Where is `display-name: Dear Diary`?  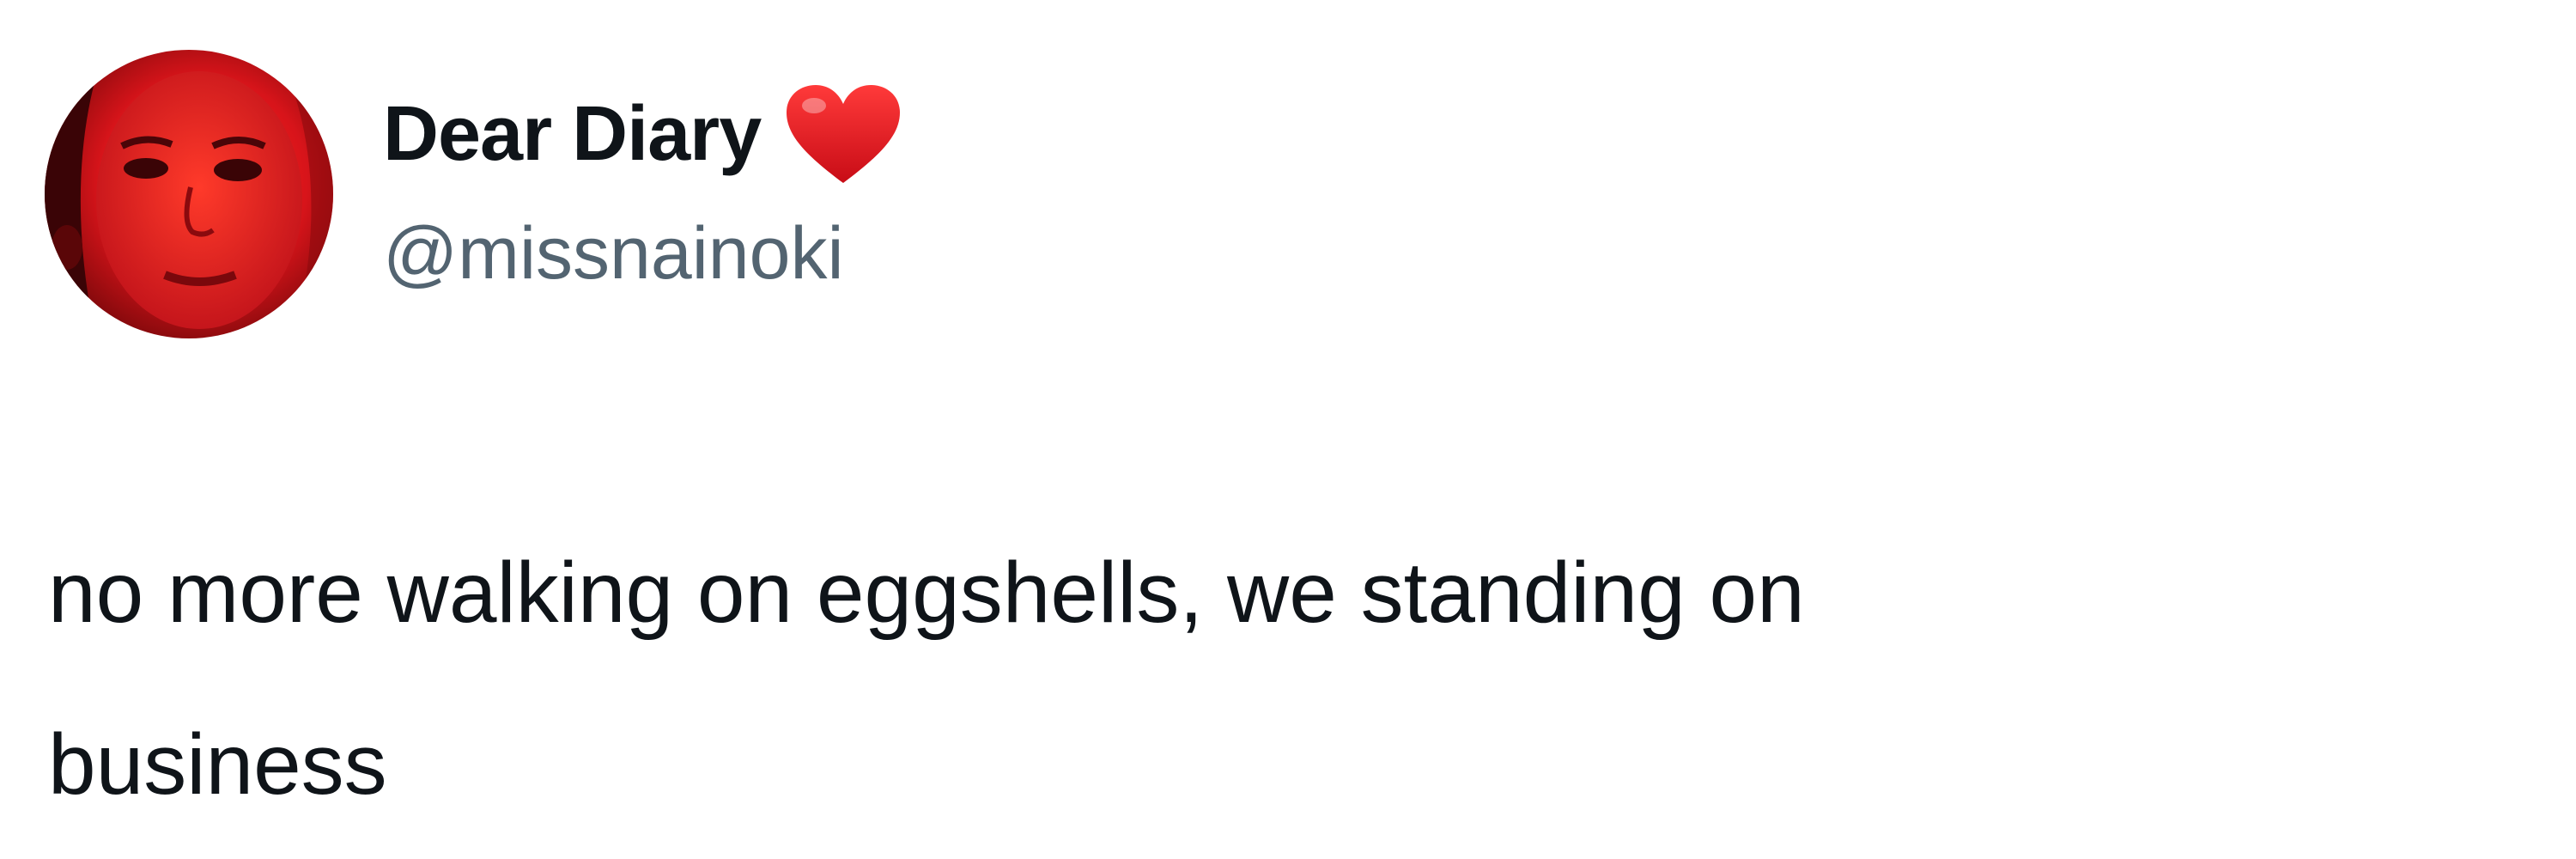 display-name: Dear Diary is located at coordinates (572, 135).